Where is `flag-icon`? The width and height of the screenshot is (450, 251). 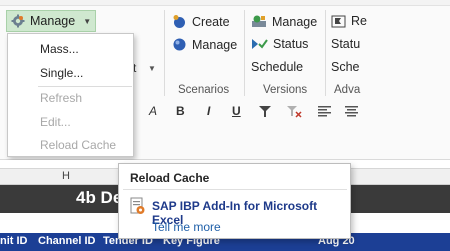
flag-icon is located at coordinates (338, 21).